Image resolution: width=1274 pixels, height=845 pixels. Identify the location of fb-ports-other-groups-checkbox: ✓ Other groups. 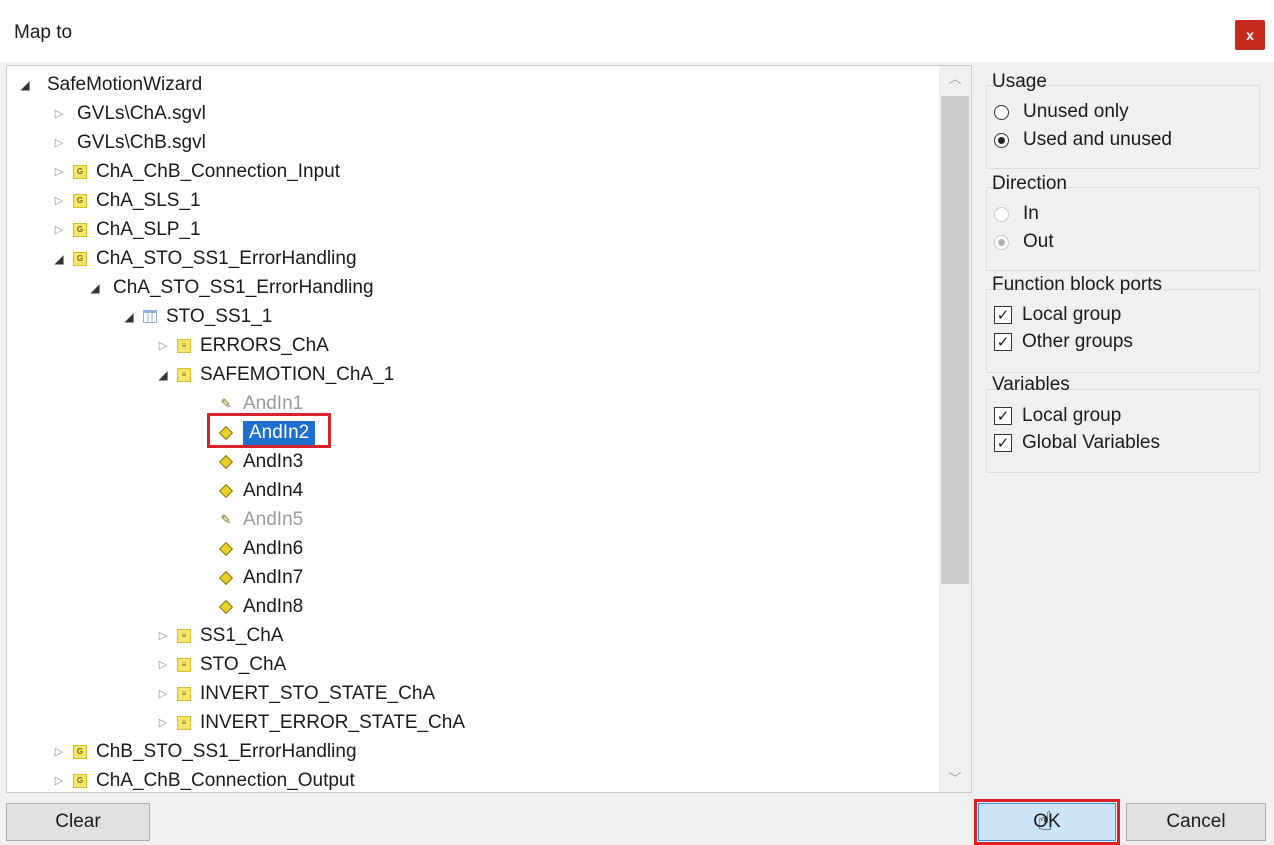
(1063, 342).